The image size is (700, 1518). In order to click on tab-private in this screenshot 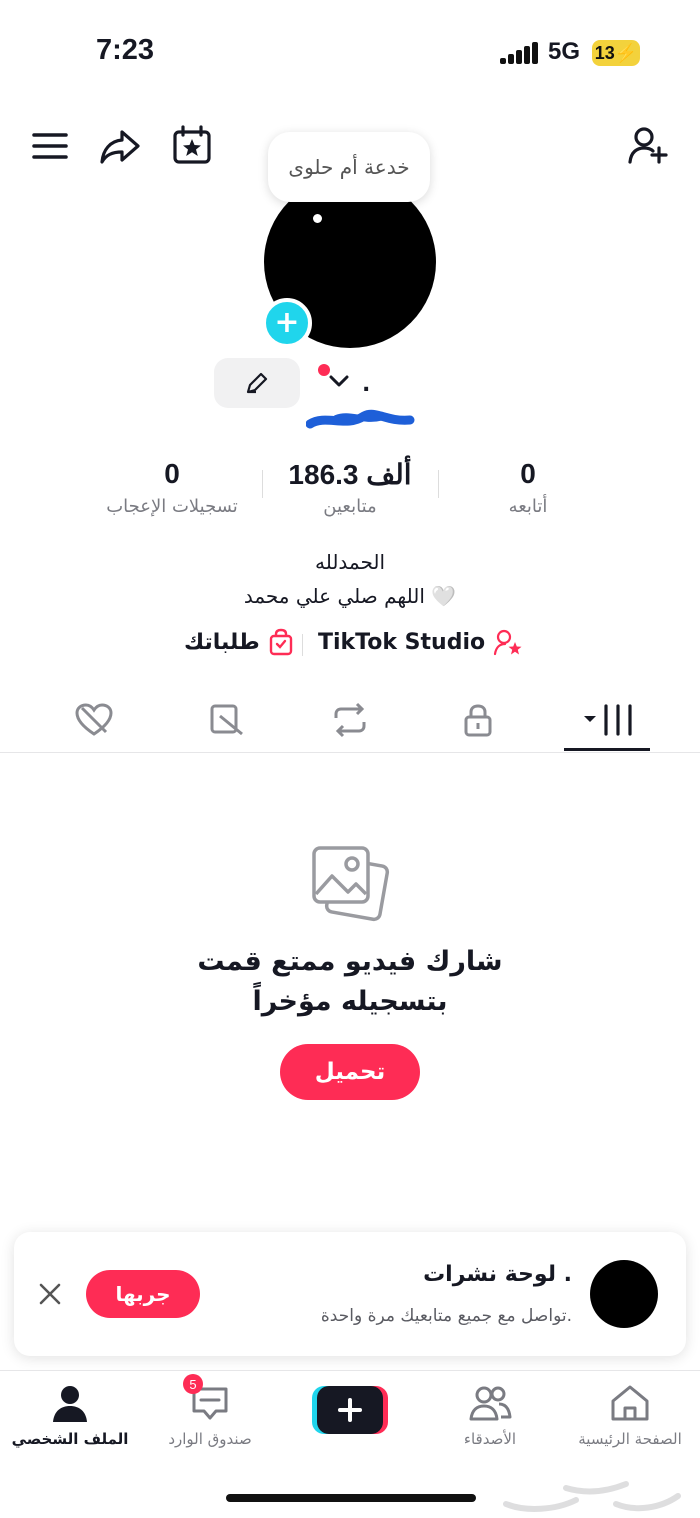, I will do `click(478, 720)`.